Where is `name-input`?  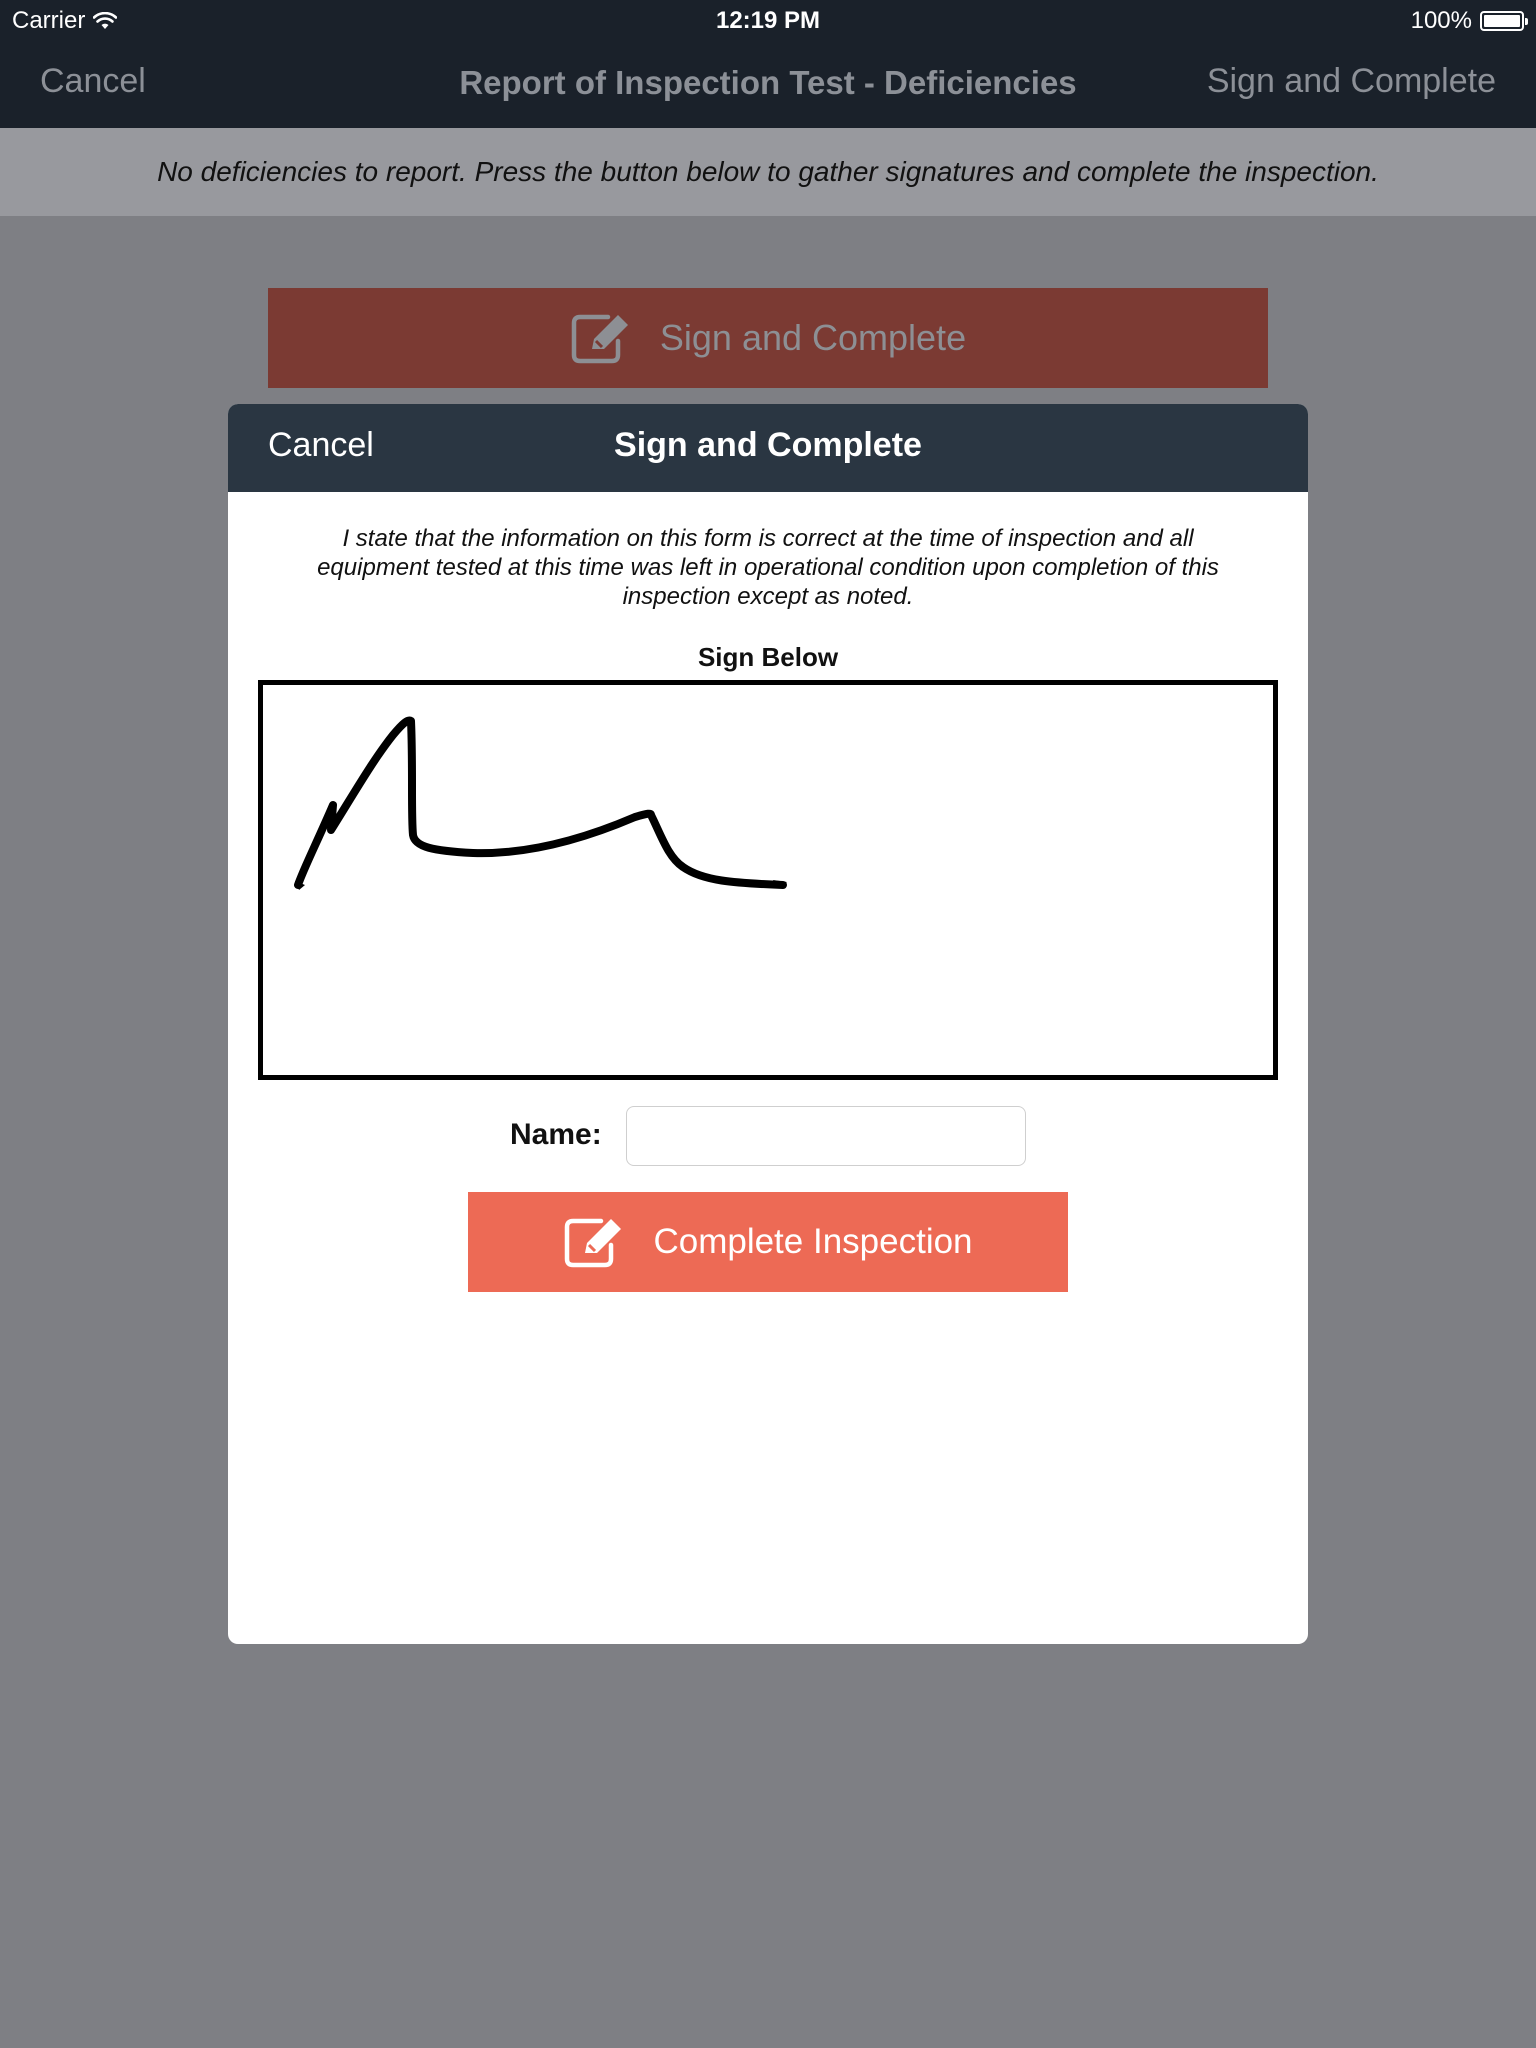 name-input is located at coordinates (826, 1136).